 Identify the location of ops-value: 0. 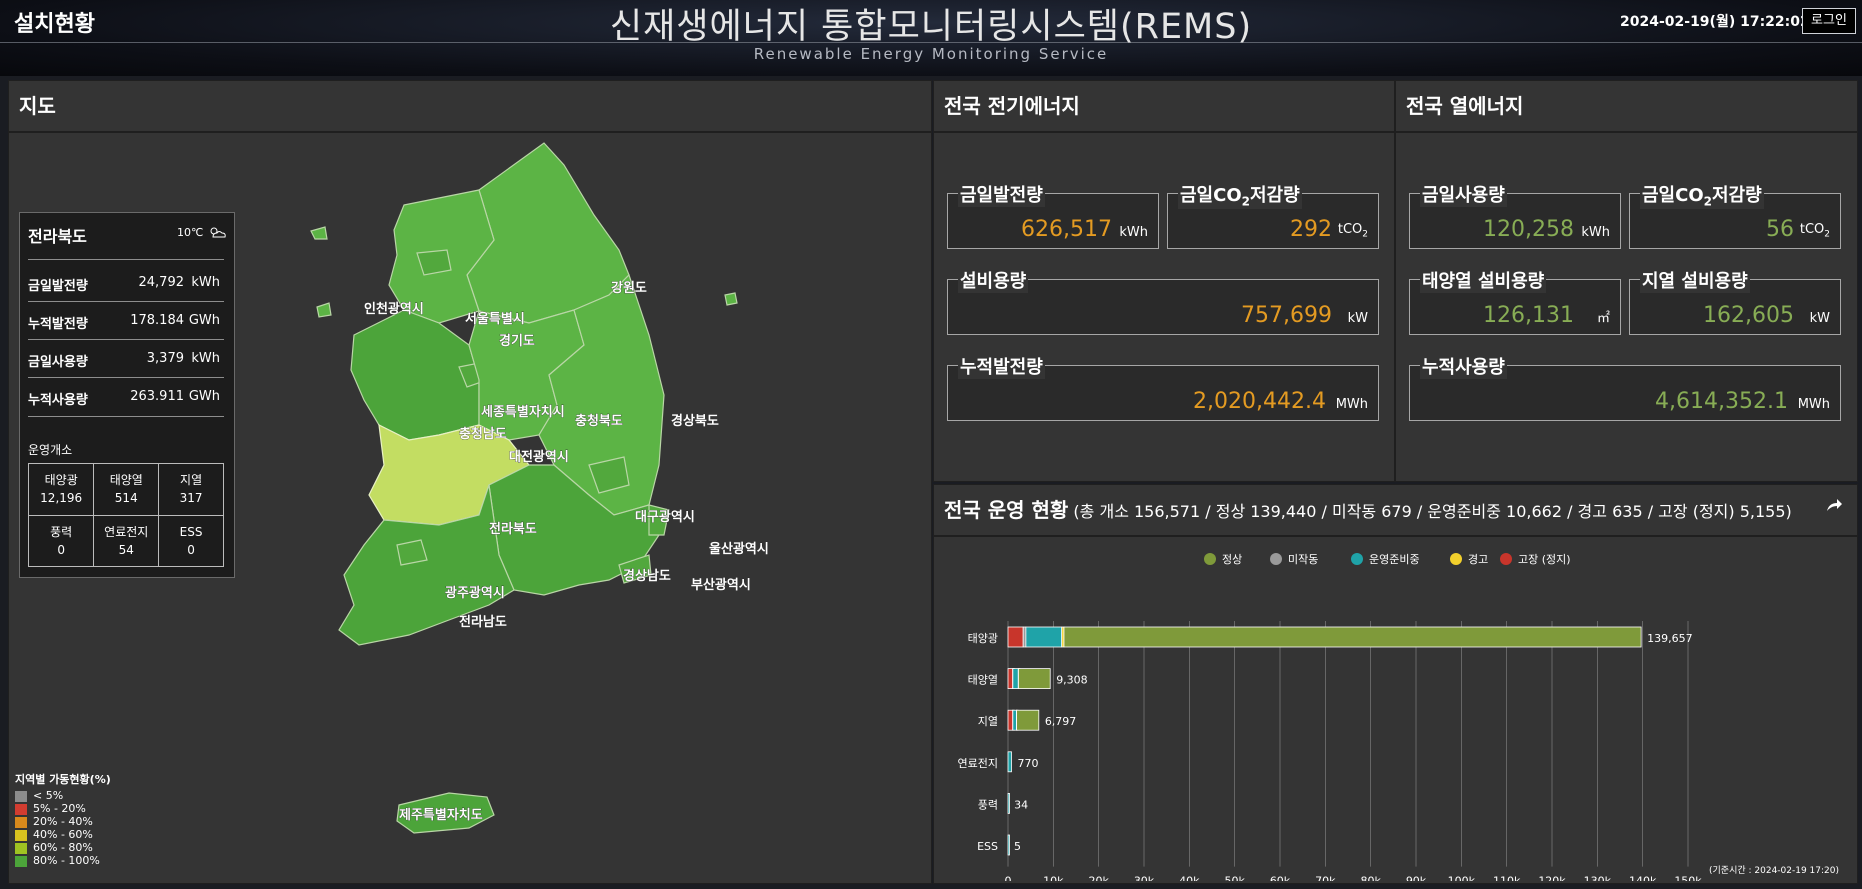
(61, 549).